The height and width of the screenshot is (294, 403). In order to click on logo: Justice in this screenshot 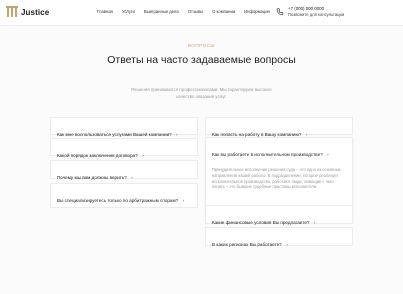, I will do `click(27, 12)`.